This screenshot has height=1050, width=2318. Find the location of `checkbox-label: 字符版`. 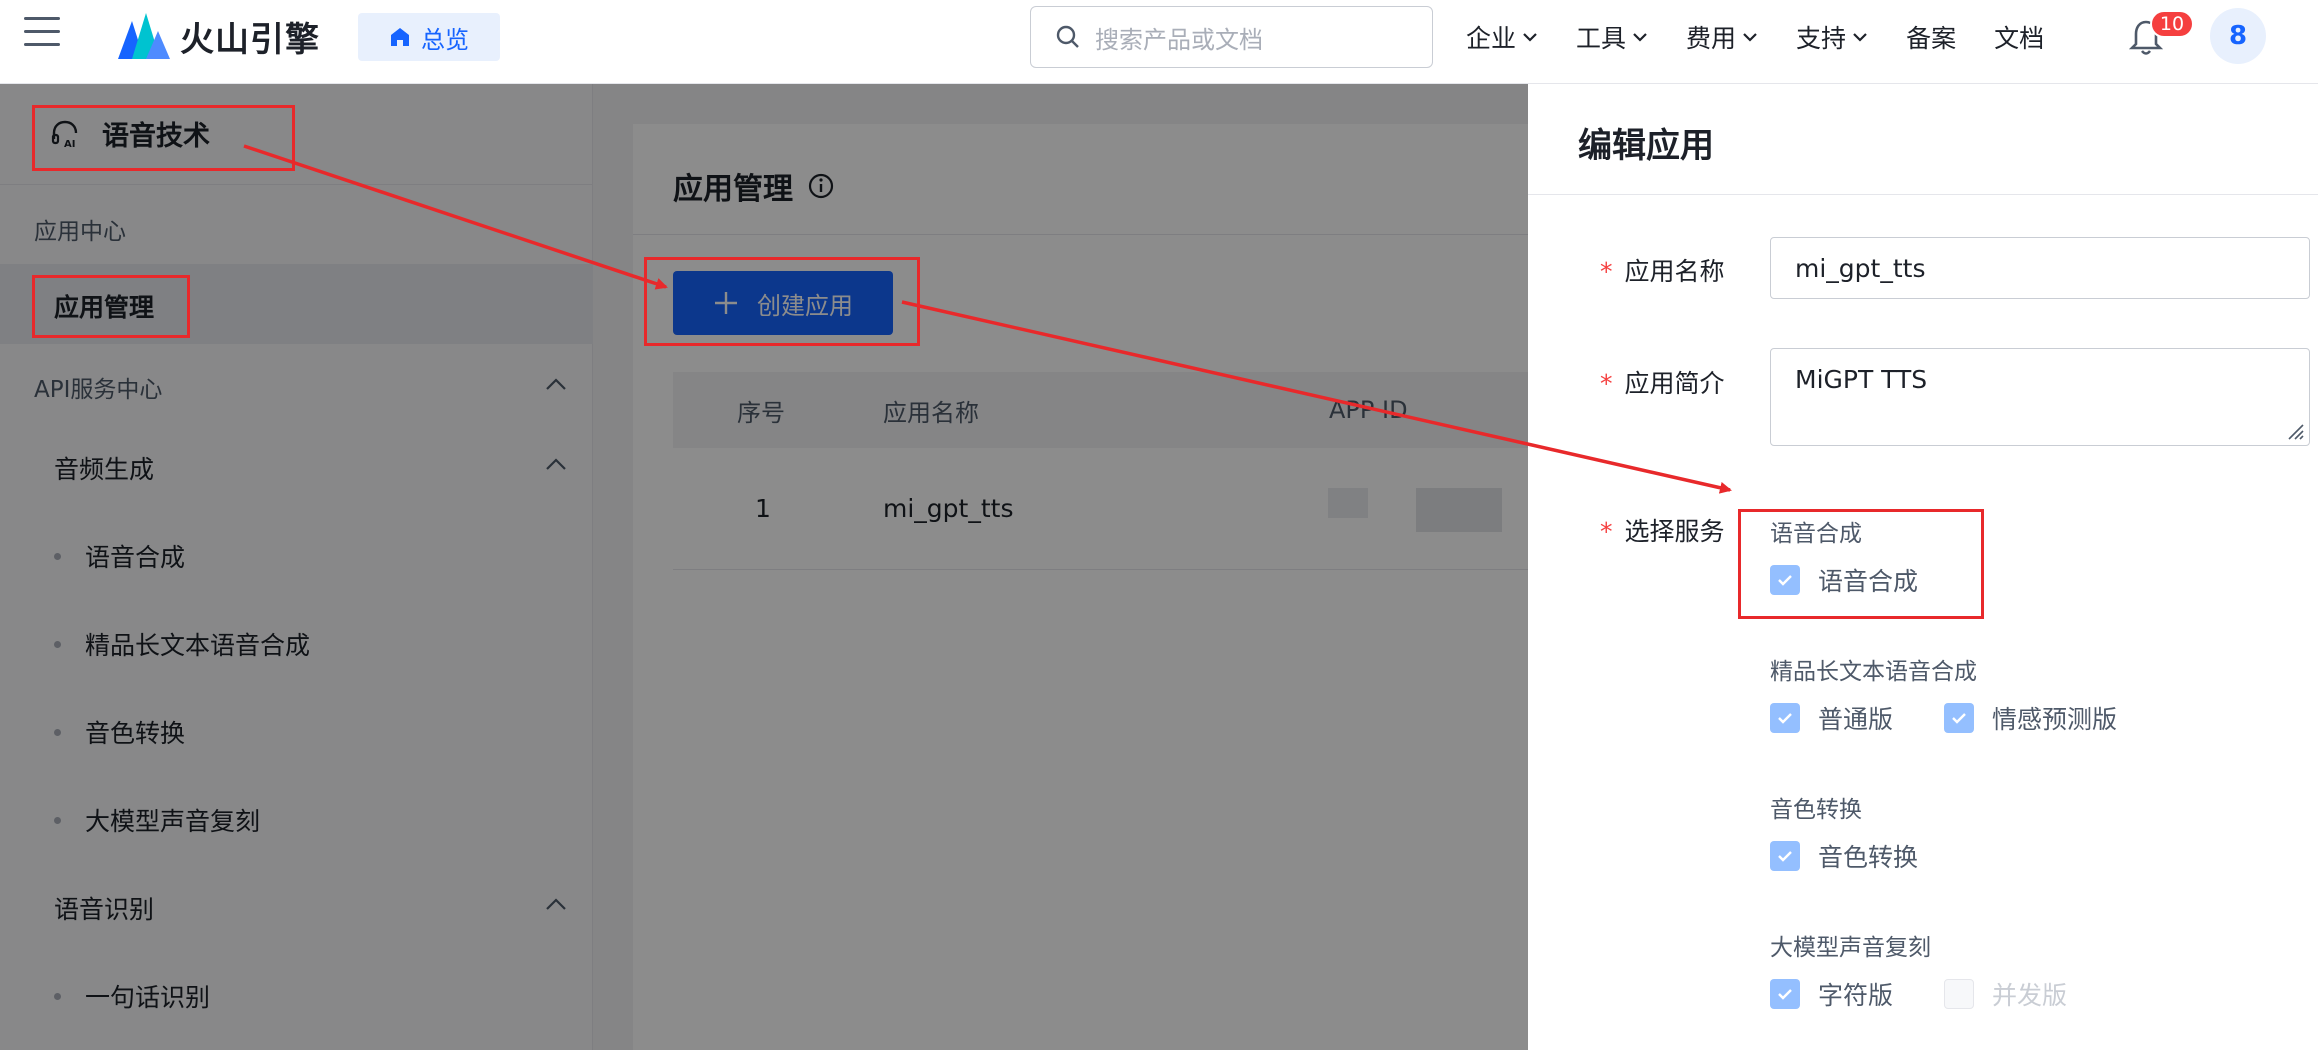

checkbox-label: 字符版 is located at coordinates (1856, 995).